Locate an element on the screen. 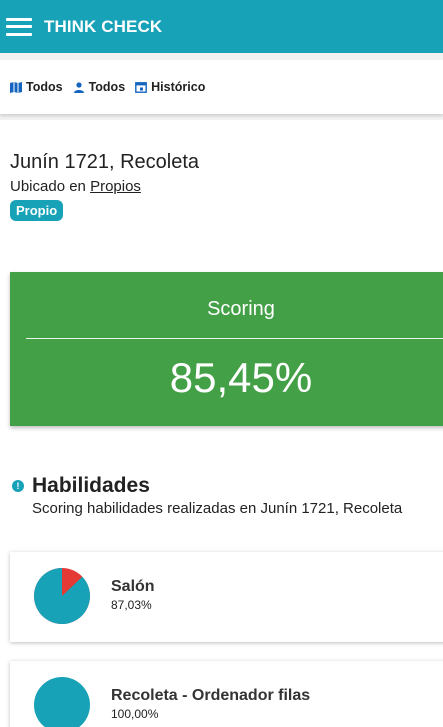  filter-user-label: Todos is located at coordinates (107, 87).